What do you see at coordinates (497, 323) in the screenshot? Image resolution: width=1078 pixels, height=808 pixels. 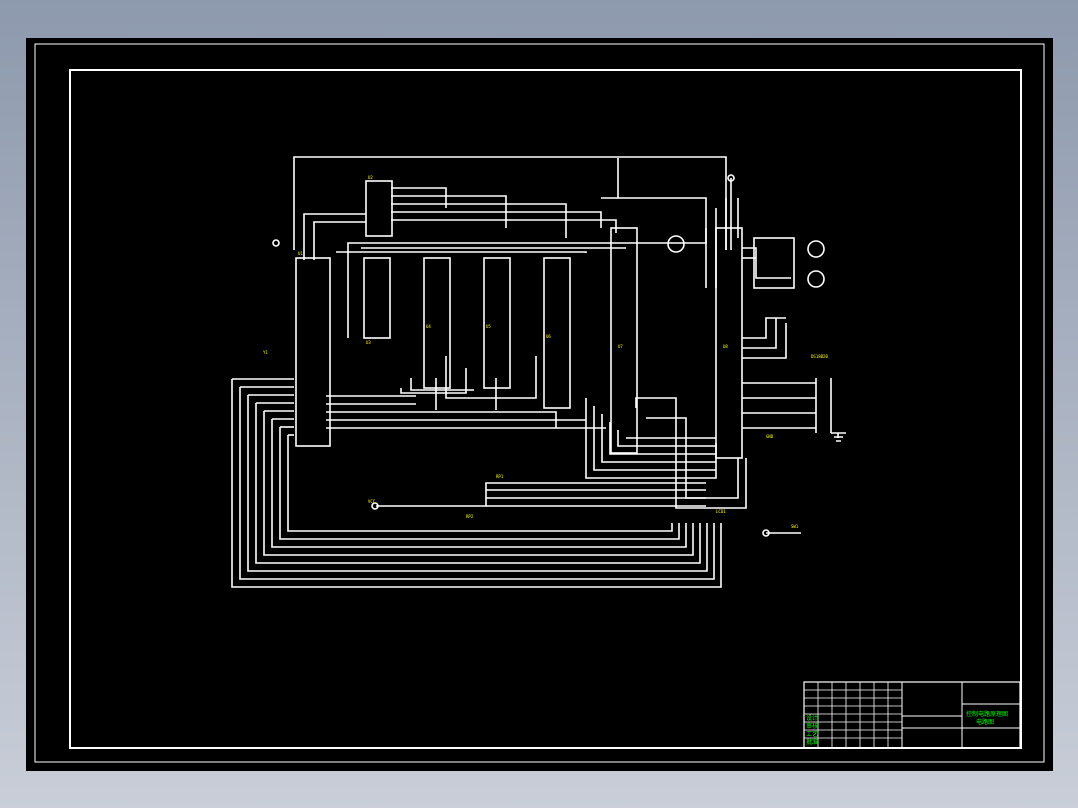 I see `ic-u5` at bounding box center [497, 323].